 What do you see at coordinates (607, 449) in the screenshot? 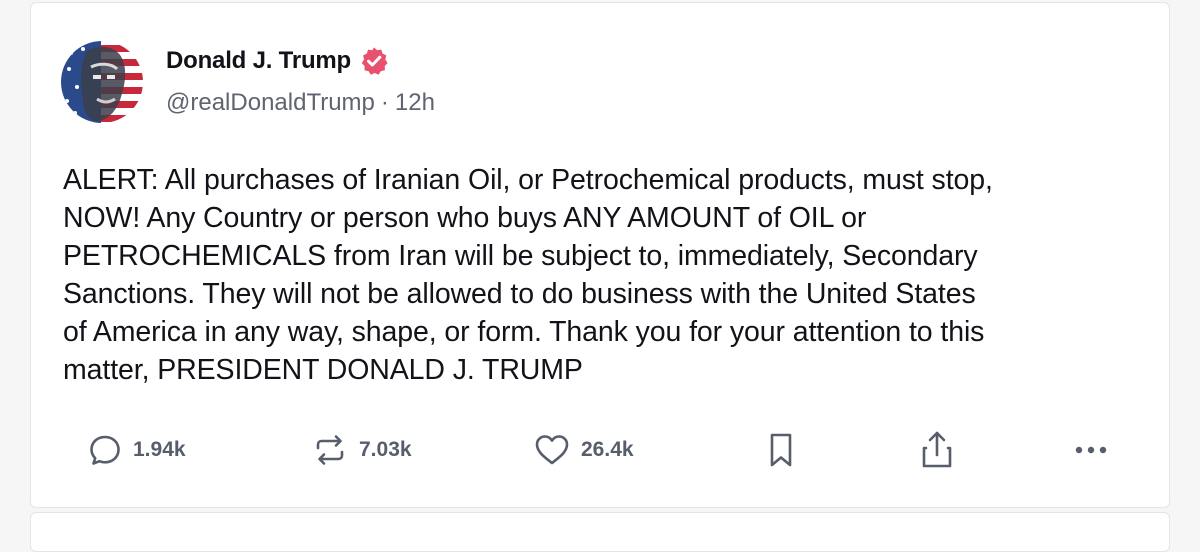
I see `like-count: 26.4k` at bounding box center [607, 449].